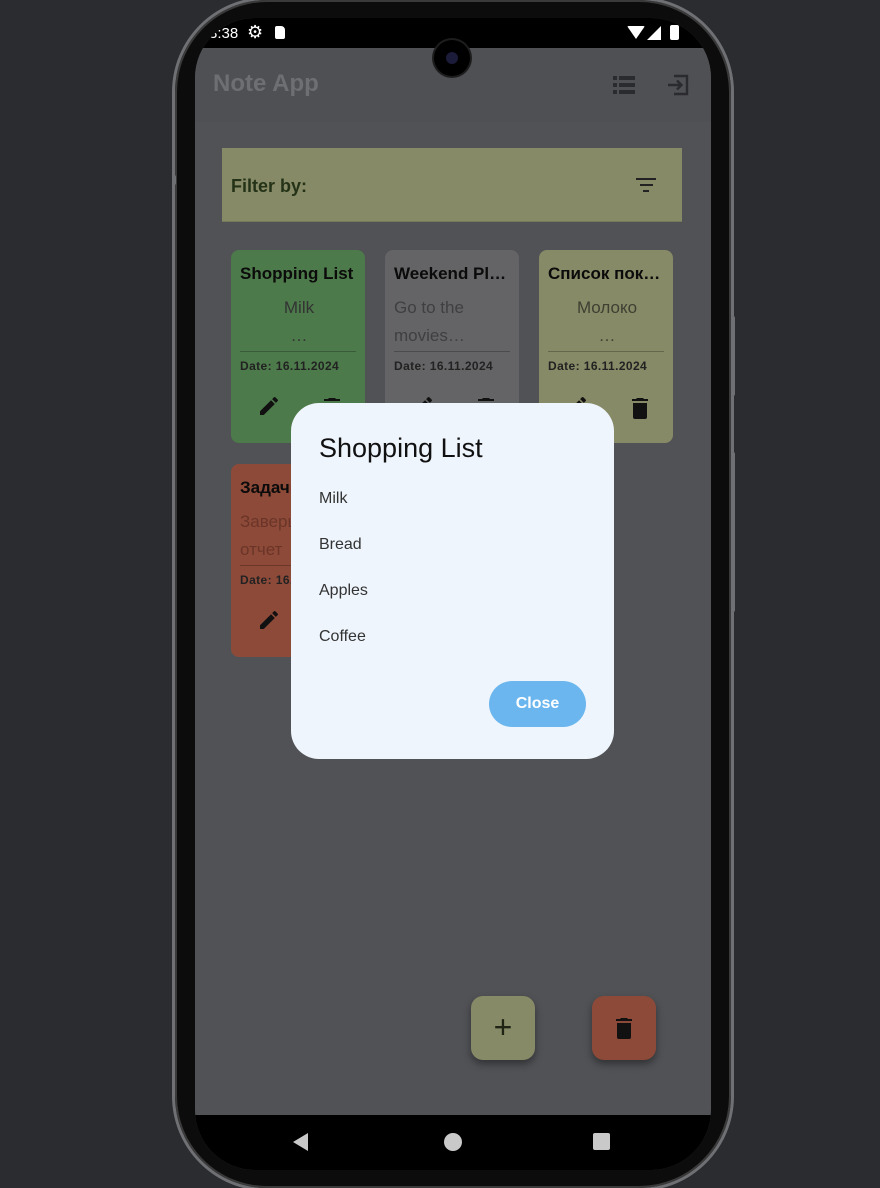  What do you see at coordinates (607, 273) in the screenshot?
I see `note-title: Список покупок` at bounding box center [607, 273].